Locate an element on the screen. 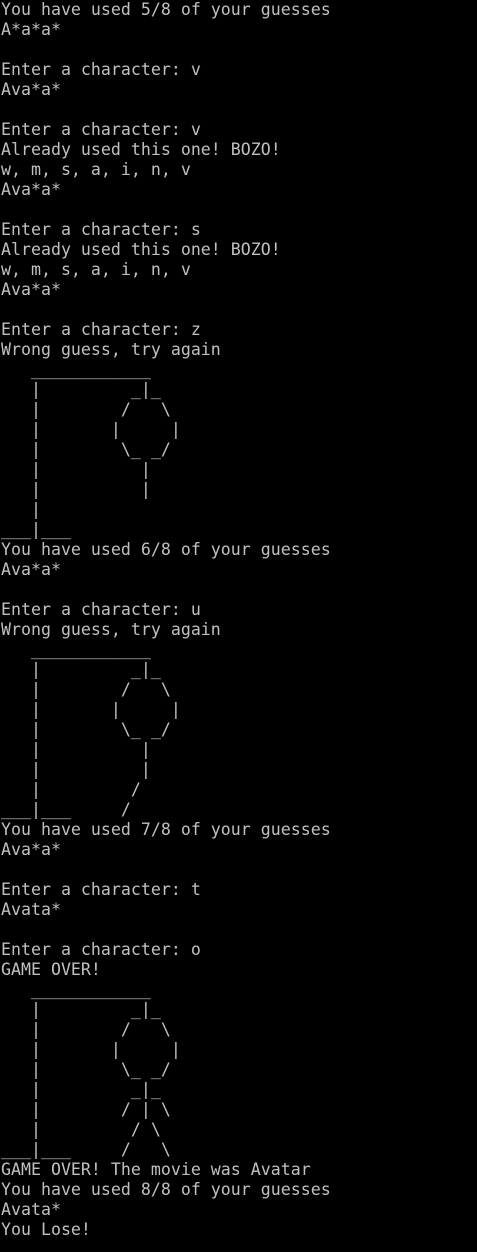  console-line: You have used 5/8 of your guesses is located at coordinates (166, 9).